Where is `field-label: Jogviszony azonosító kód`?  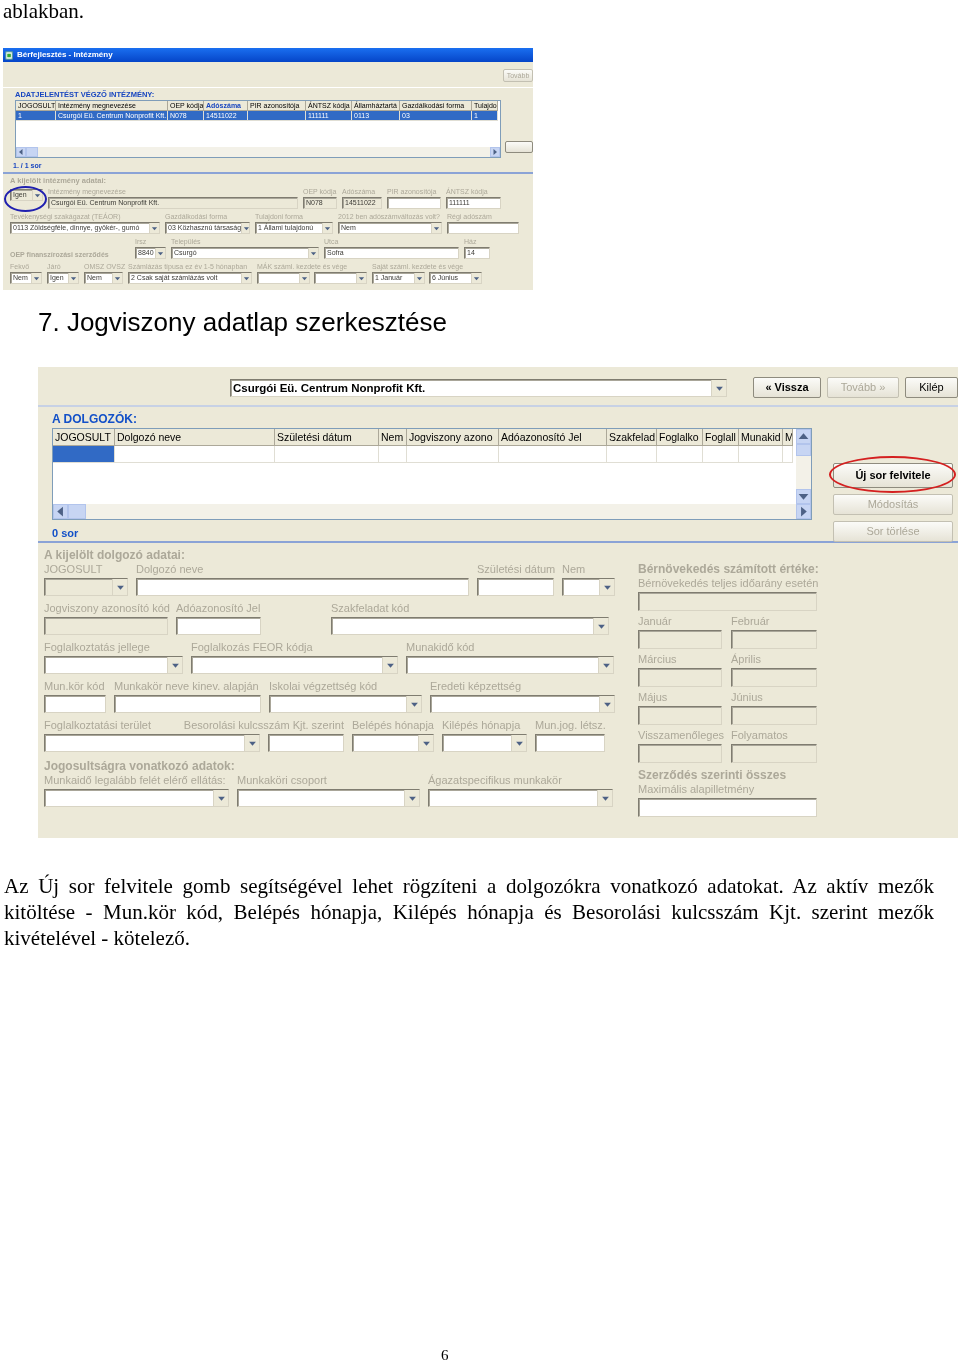
field-label: Jogviszony azonosító kód is located at coordinates (107, 608).